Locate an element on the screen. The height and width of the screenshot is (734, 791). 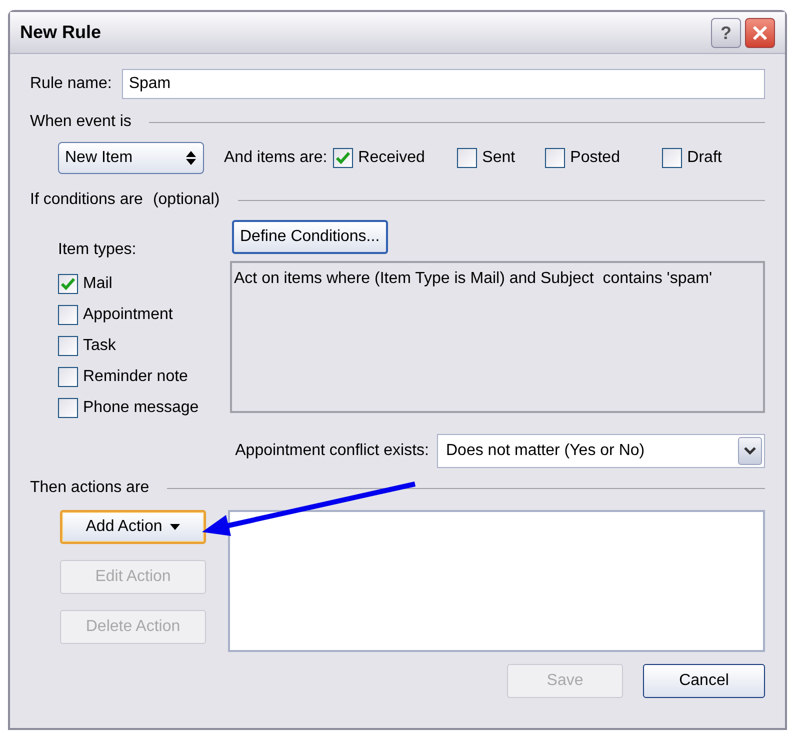
close-icon is located at coordinates (760, 32).